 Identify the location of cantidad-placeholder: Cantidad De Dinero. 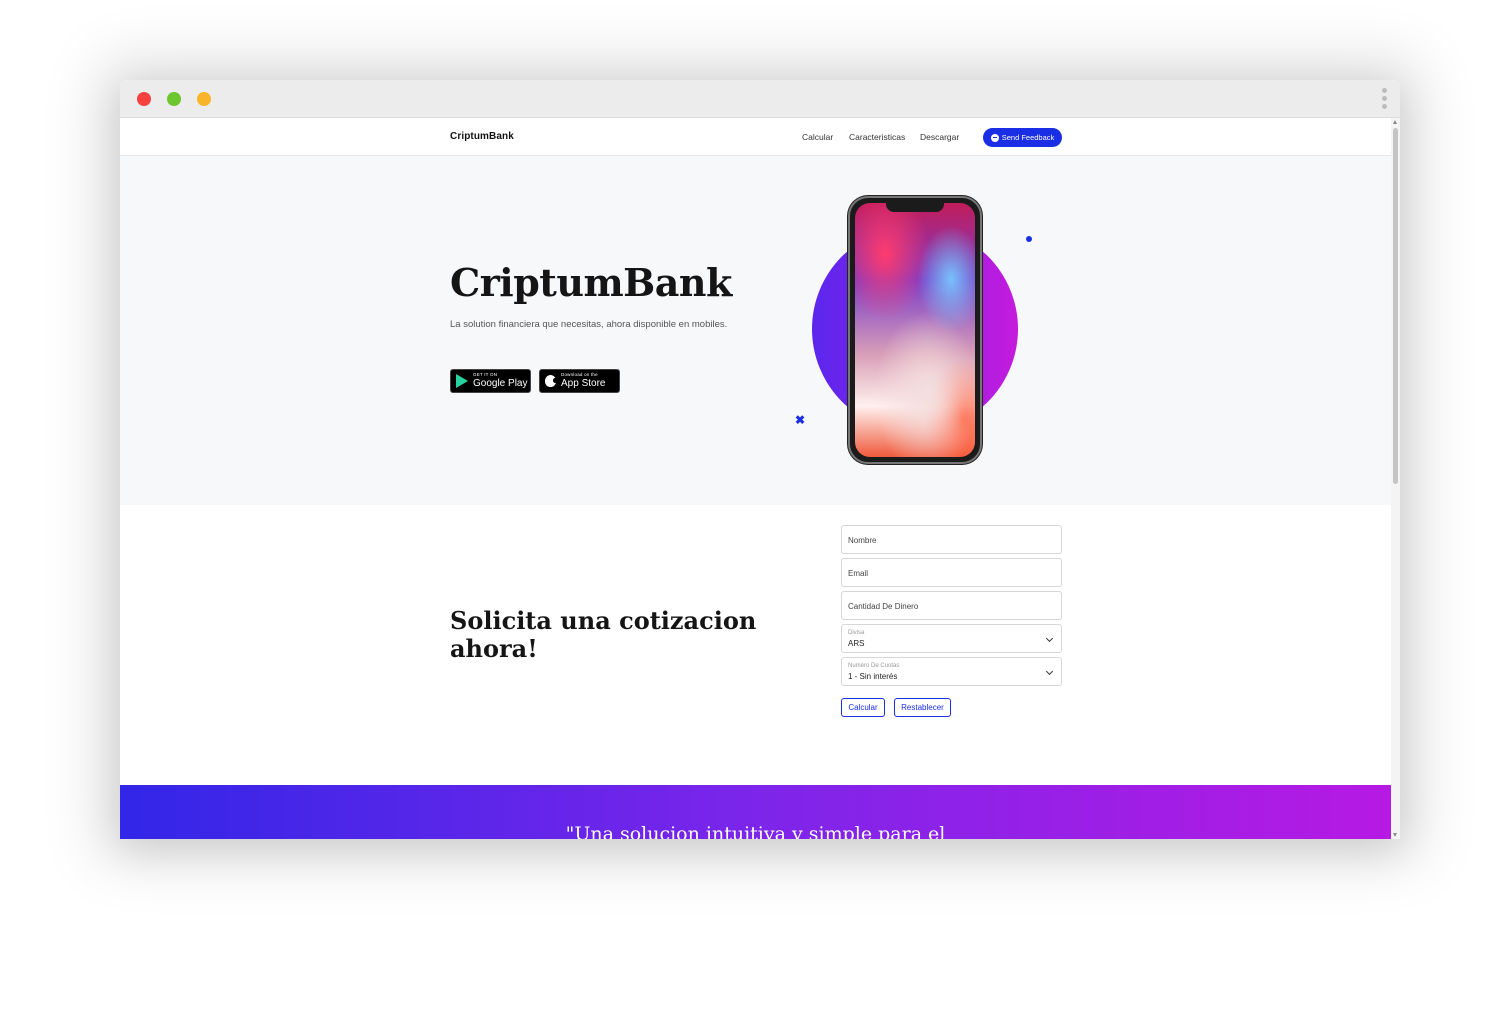
(883, 606).